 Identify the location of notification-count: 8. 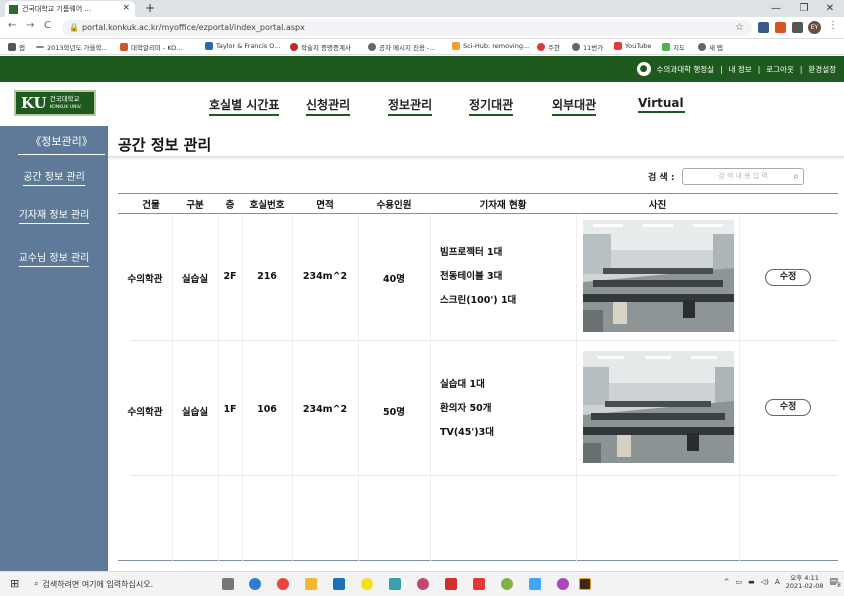
(839, 585).